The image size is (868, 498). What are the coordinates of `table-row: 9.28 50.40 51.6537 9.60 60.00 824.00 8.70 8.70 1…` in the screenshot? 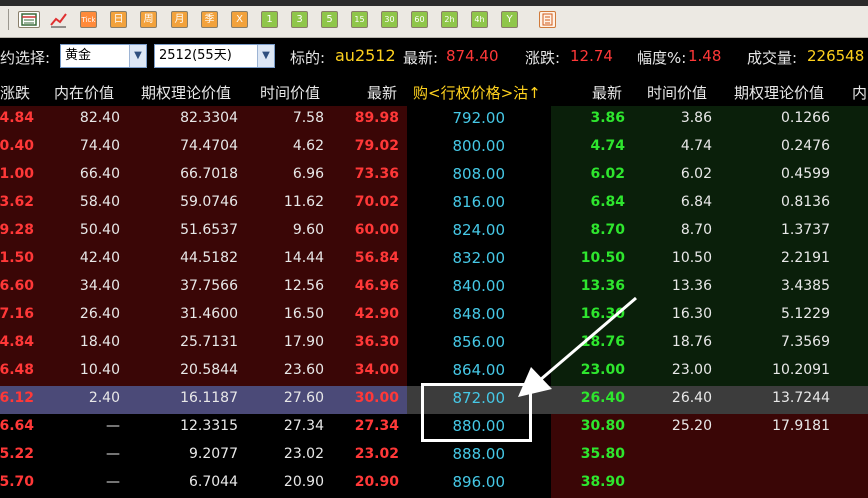 It's located at (434, 232).